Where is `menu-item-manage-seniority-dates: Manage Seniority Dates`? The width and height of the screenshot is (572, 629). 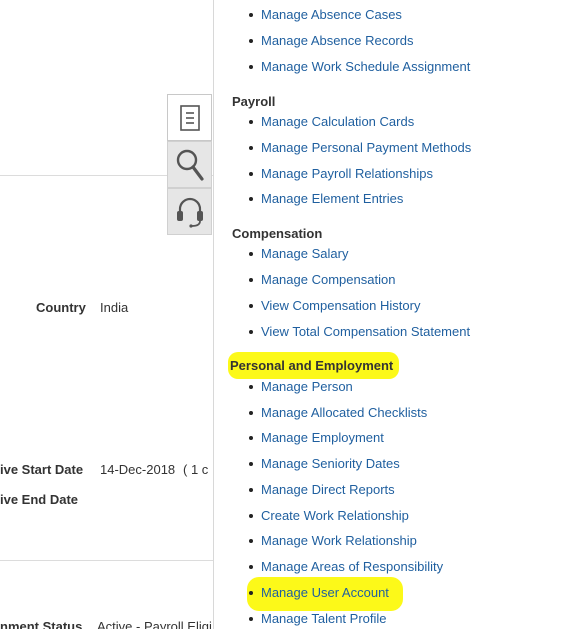 menu-item-manage-seniority-dates: Manage Seniority Dates is located at coordinates (324, 464).